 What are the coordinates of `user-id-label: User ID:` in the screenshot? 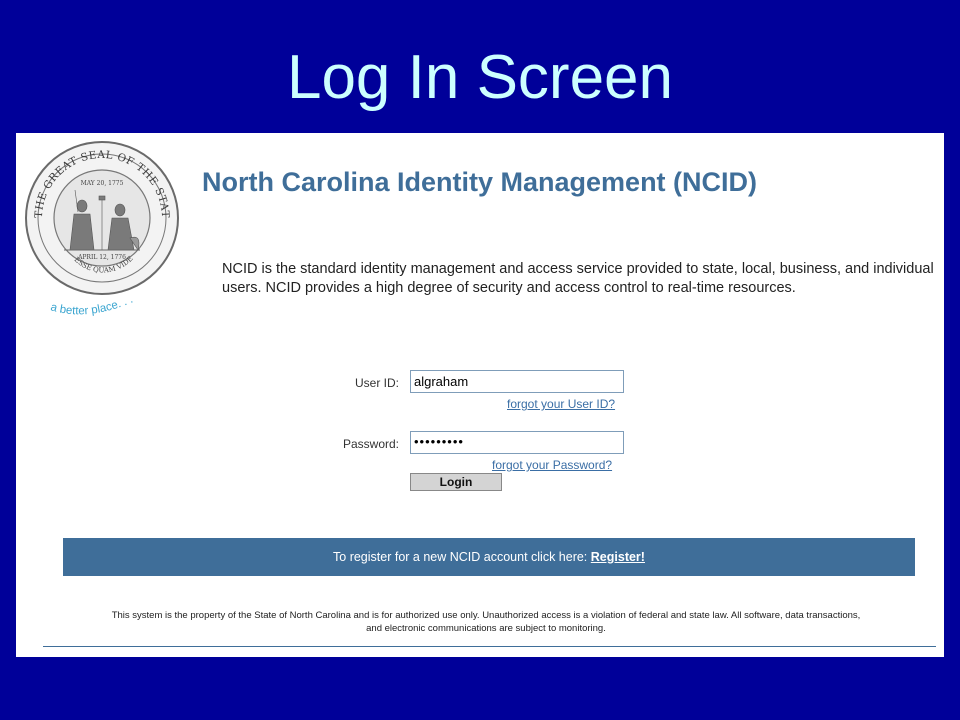 It's located at (376, 383).